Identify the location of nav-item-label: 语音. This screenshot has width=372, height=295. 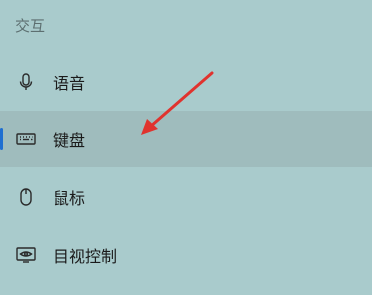
(69, 83).